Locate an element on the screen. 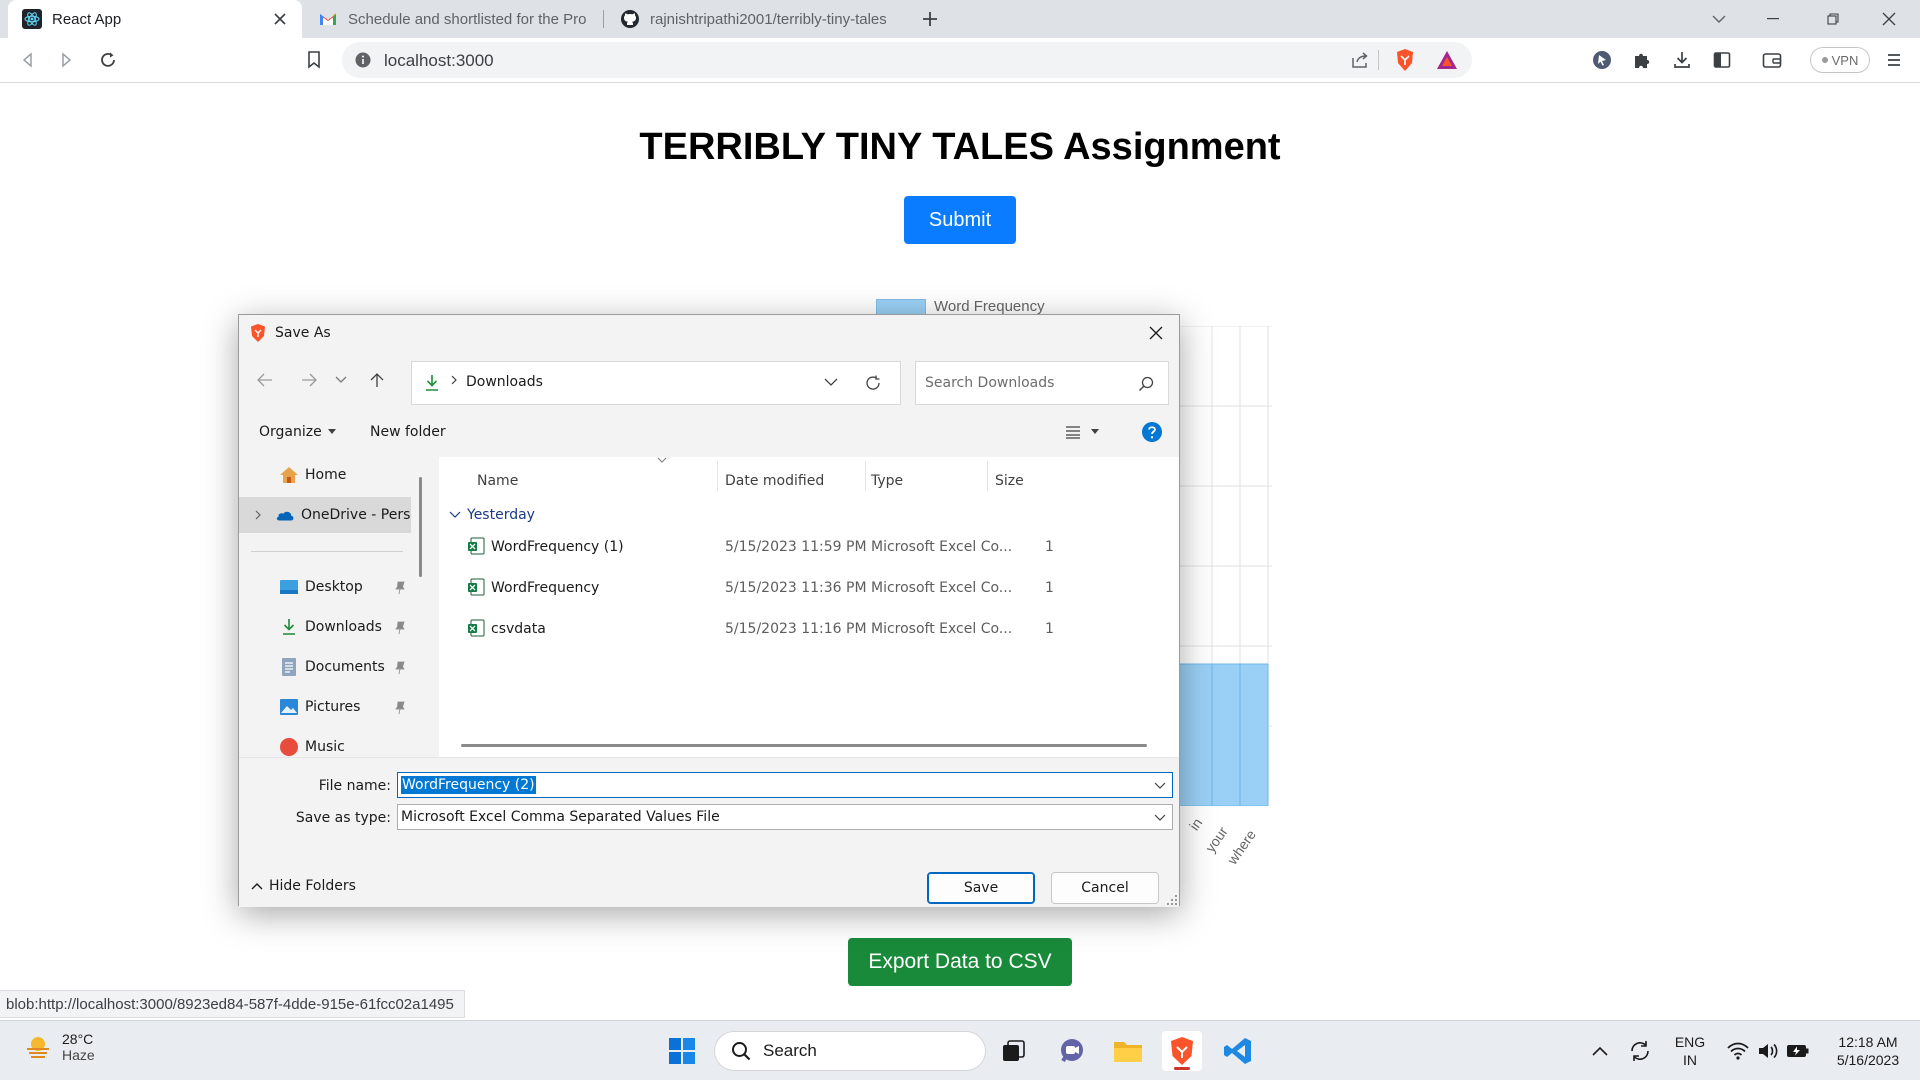 The height and width of the screenshot is (1080, 1920). nav-item-home: Home is located at coordinates (325, 475).